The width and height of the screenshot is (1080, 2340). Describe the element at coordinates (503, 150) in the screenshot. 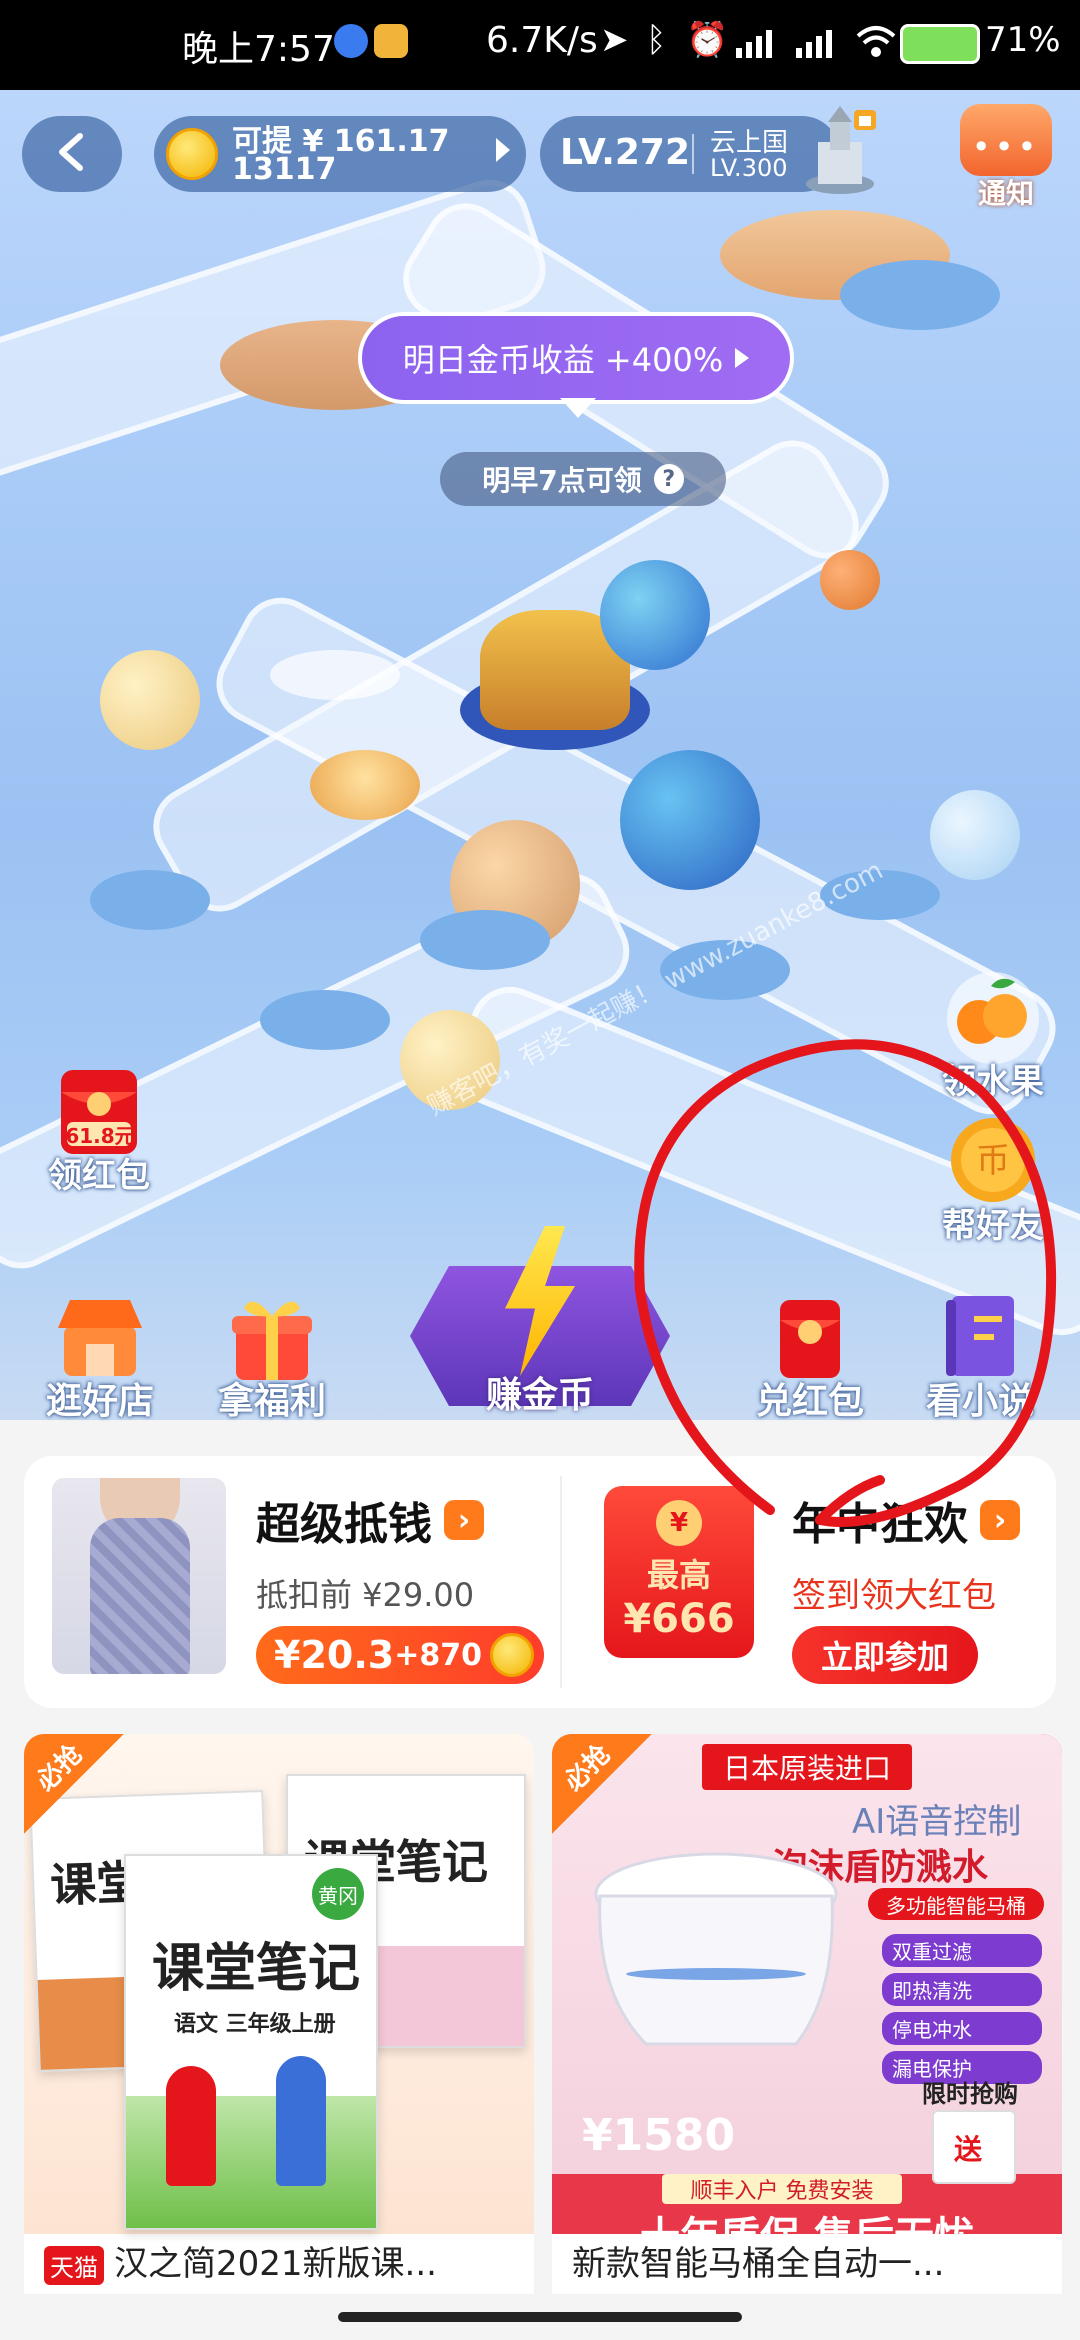

I see `chevron-right-icon` at that location.